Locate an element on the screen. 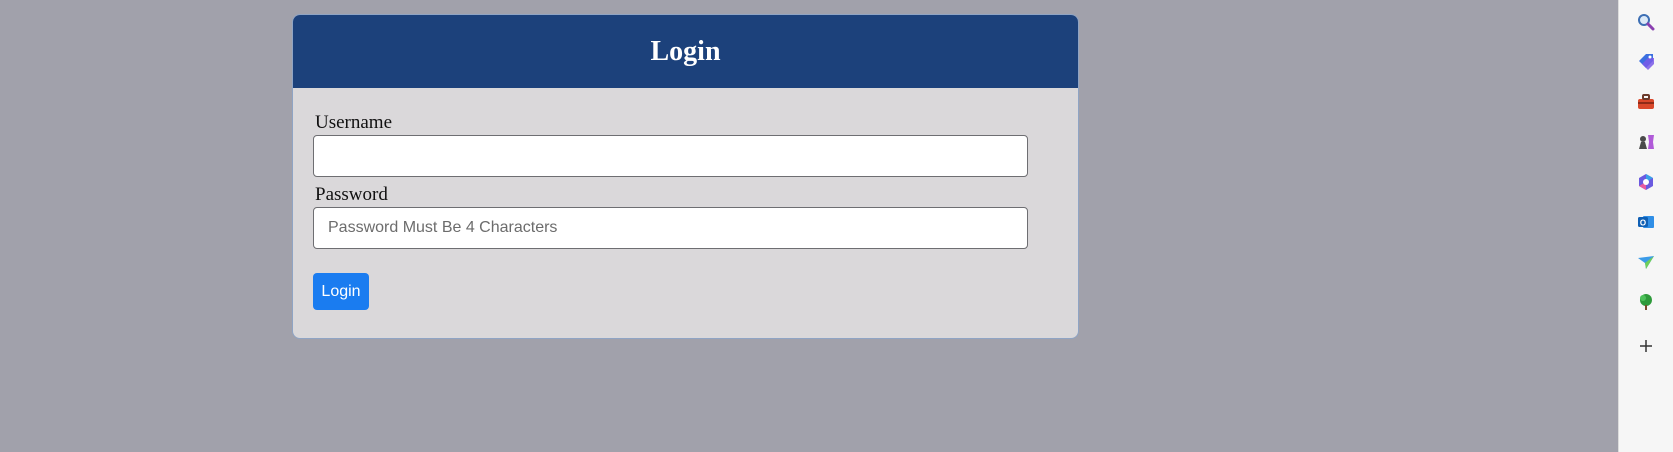 This screenshot has width=1673, height=452. login-header: Login is located at coordinates (685, 51).